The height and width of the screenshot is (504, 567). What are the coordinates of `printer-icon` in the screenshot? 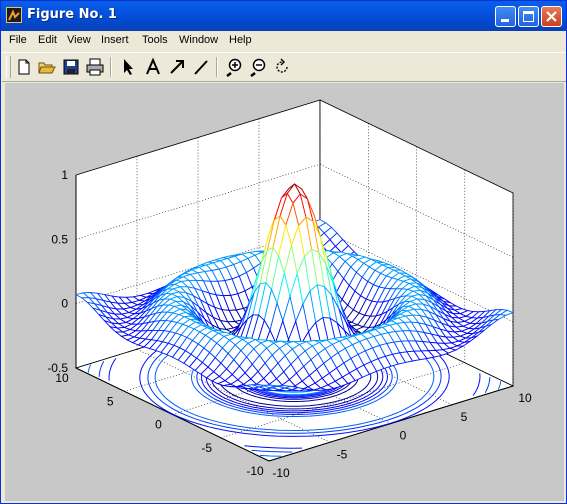 It's located at (95, 67).